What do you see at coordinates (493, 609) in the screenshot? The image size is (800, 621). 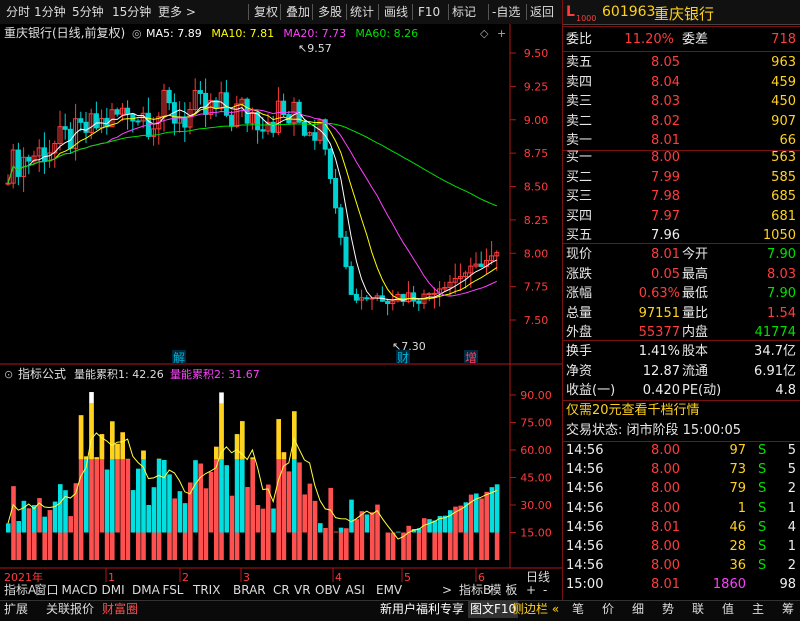 I see `f10-button: 图文F10` at bounding box center [493, 609].